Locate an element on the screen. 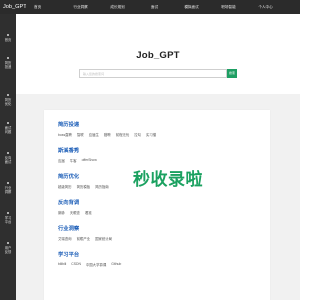 The image size is (320, 300). nav-item-career: 职场智能 is located at coordinates (228, 7).